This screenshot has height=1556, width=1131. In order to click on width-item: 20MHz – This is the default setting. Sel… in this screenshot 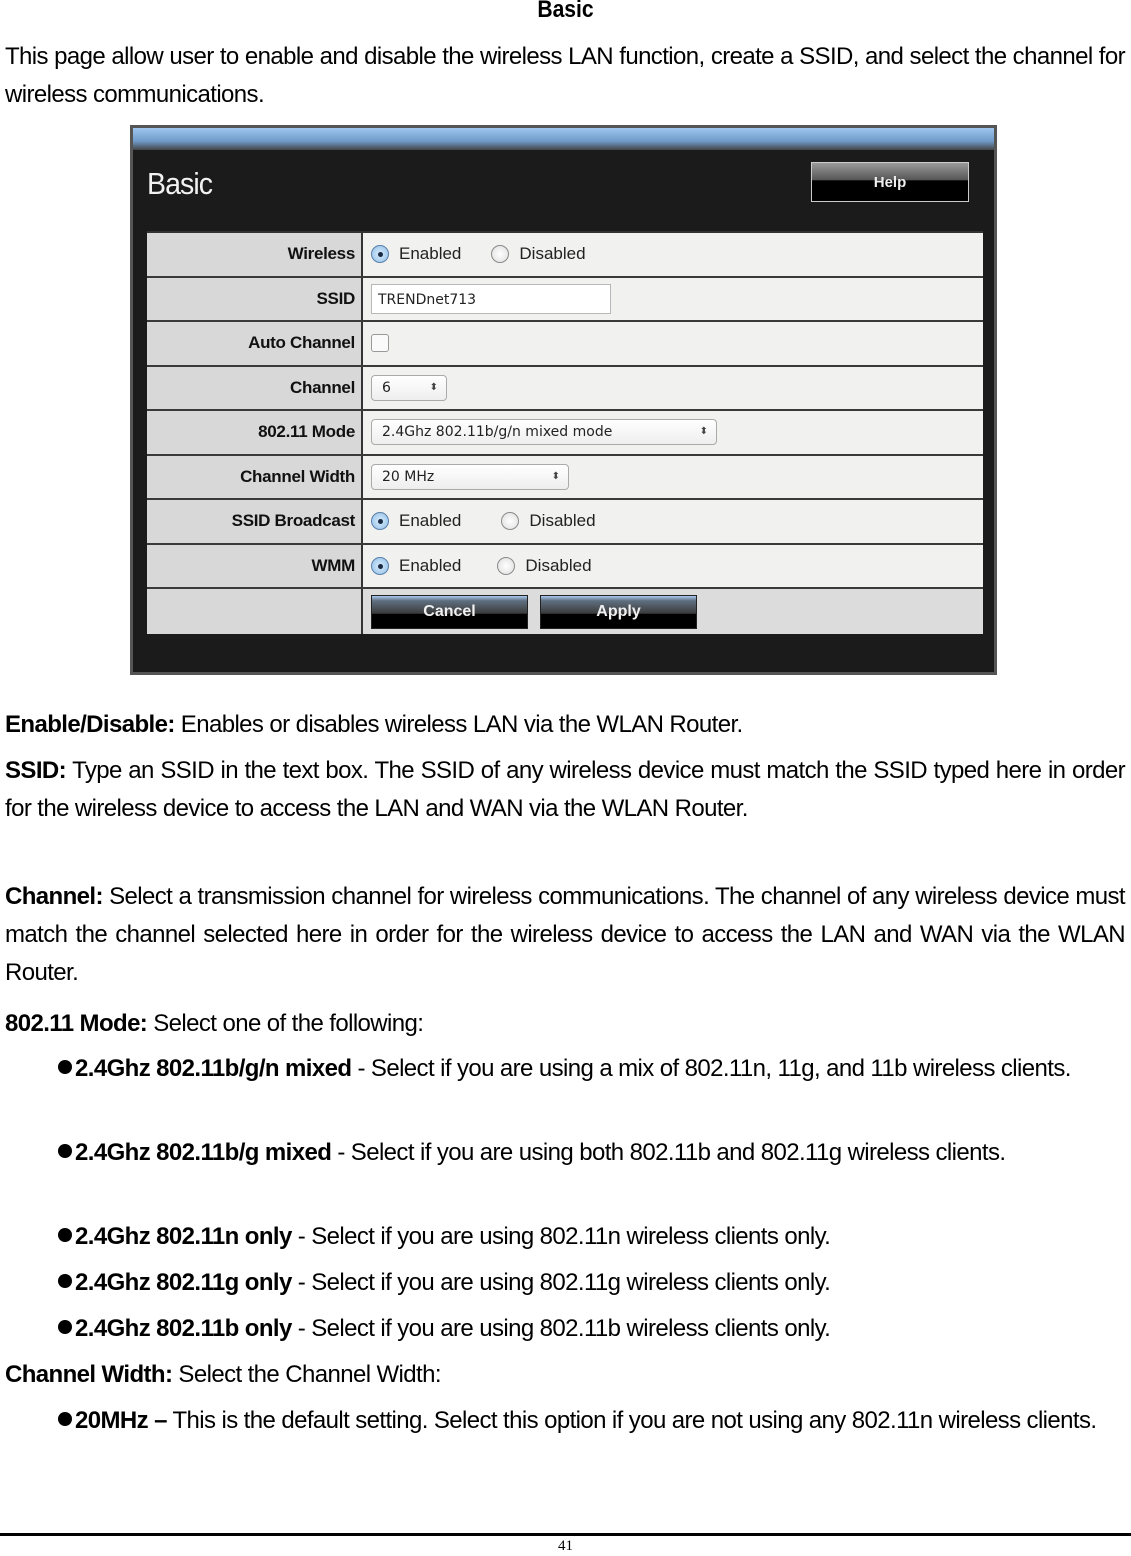, I will do `click(594, 1421)`.